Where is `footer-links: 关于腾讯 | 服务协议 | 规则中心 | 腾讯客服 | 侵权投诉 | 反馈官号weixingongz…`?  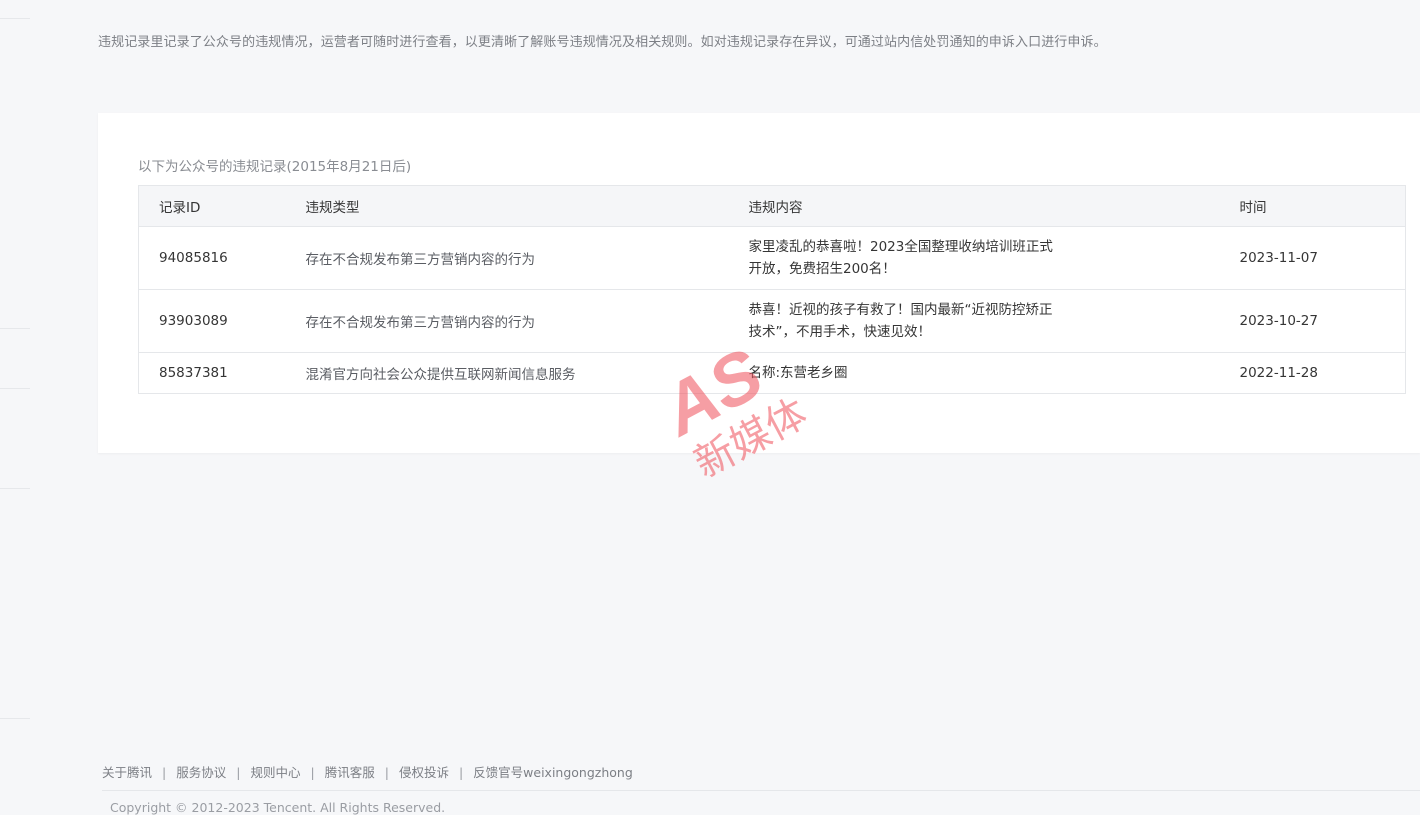
footer-links: 关于腾讯 | 服务协议 | 规则中心 | 腾讯客服 | 侵权投诉 | 反馈官号weixingongz… is located at coordinates (367, 771).